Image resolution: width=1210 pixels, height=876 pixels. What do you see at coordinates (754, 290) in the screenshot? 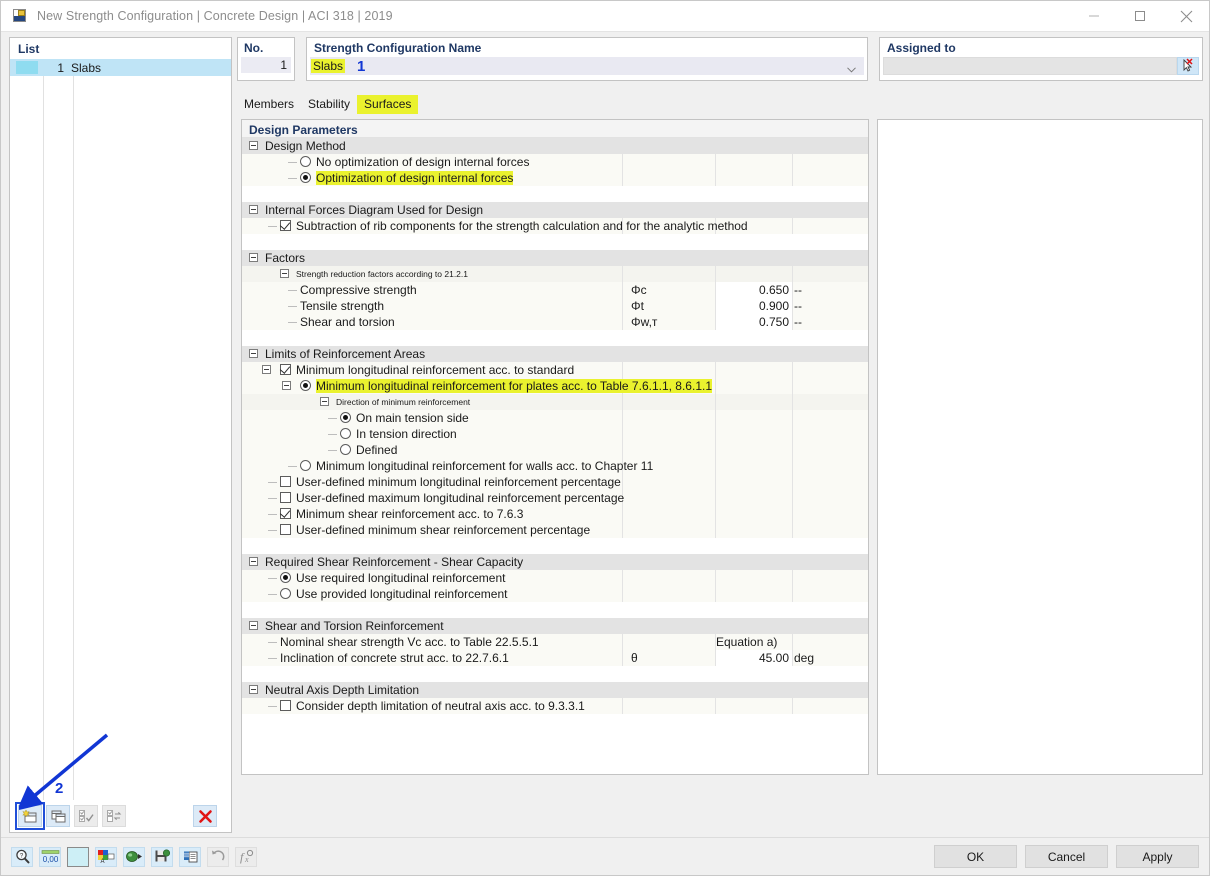
I see `tree-row-value: 0.650` at bounding box center [754, 290].